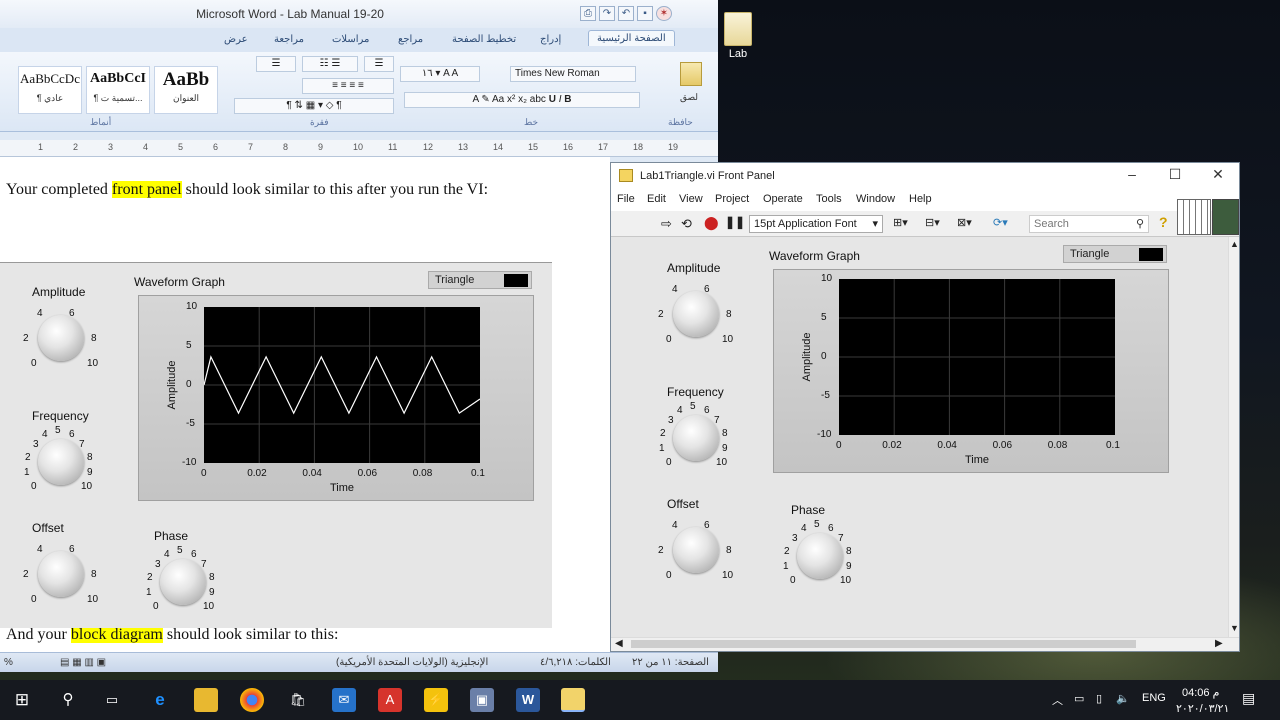 The height and width of the screenshot is (720, 1280). Describe the element at coordinates (298, 700) in the screenshot. I see `store-icon: 🛍` at that location.